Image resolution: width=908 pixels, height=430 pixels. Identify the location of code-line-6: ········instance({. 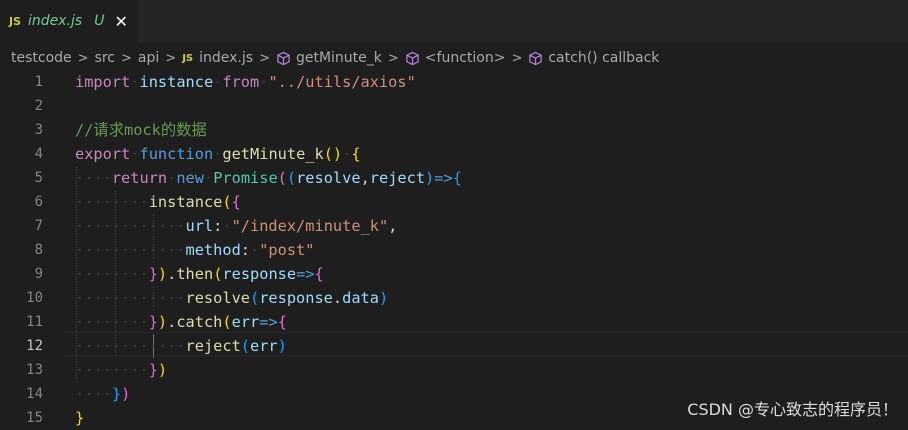
(158, 202).